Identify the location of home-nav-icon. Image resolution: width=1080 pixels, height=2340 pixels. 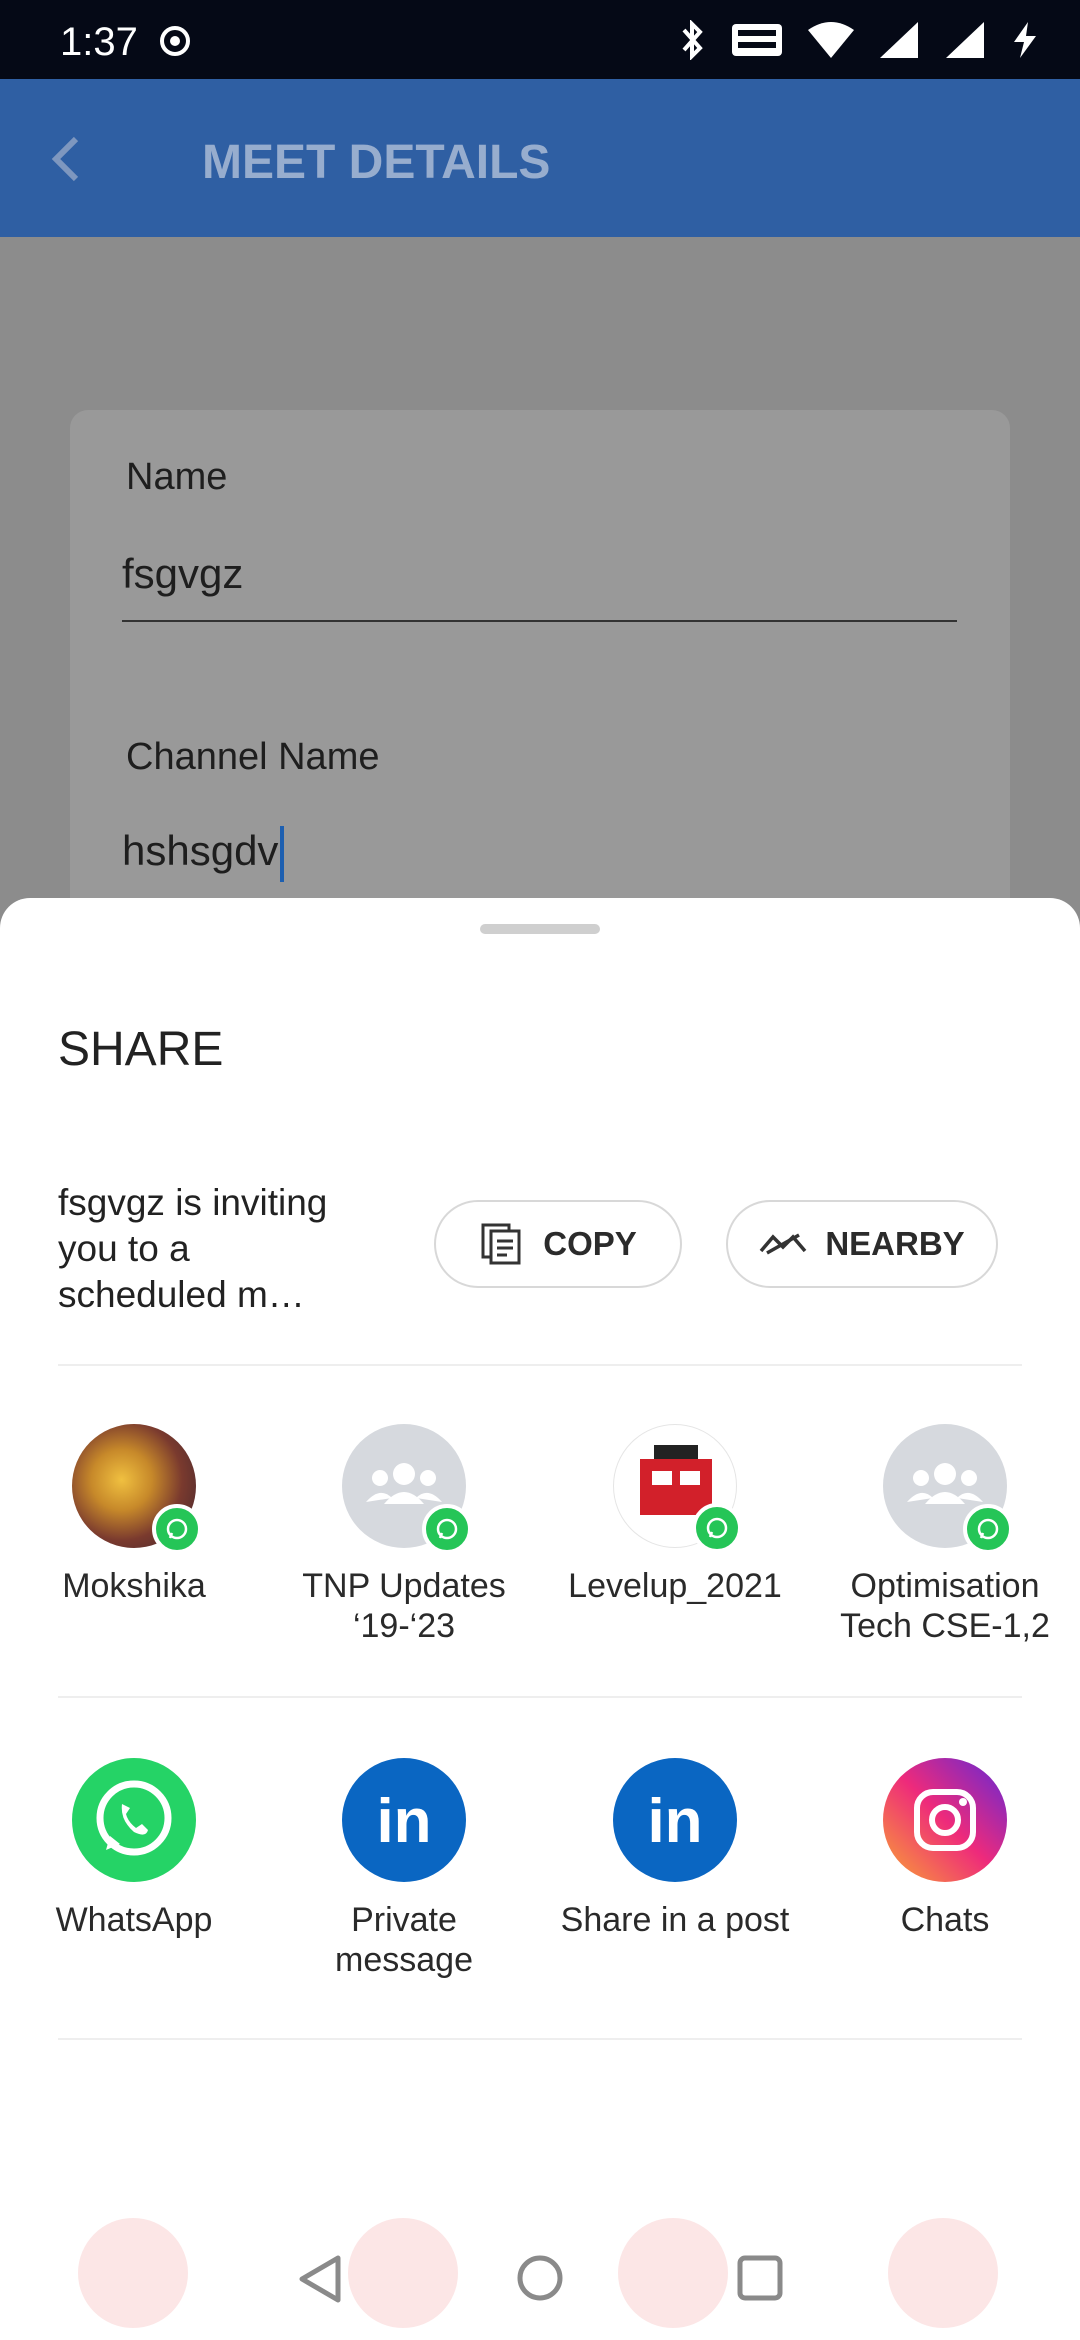
(540, 2278).